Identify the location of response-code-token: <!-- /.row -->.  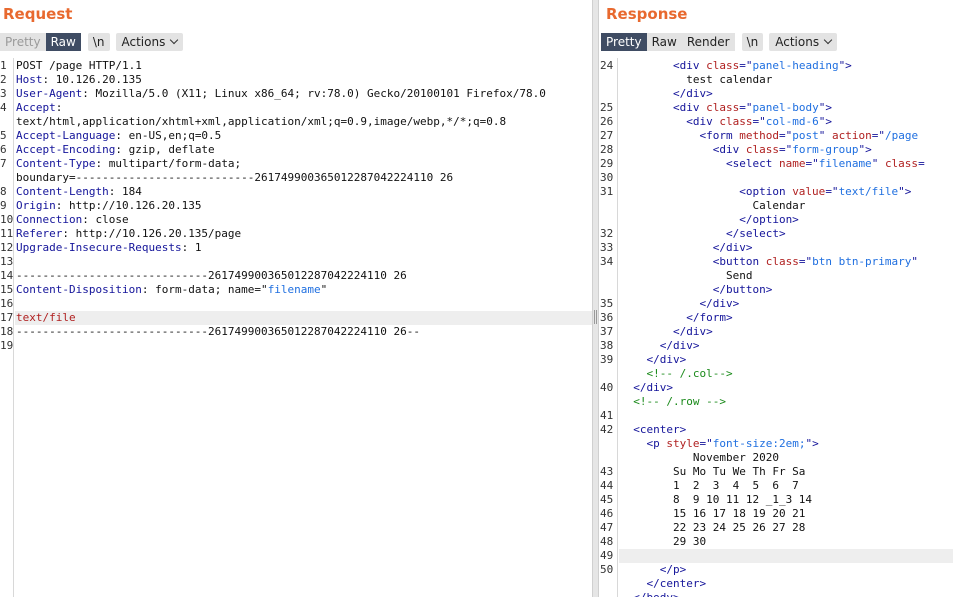
(673, 401).